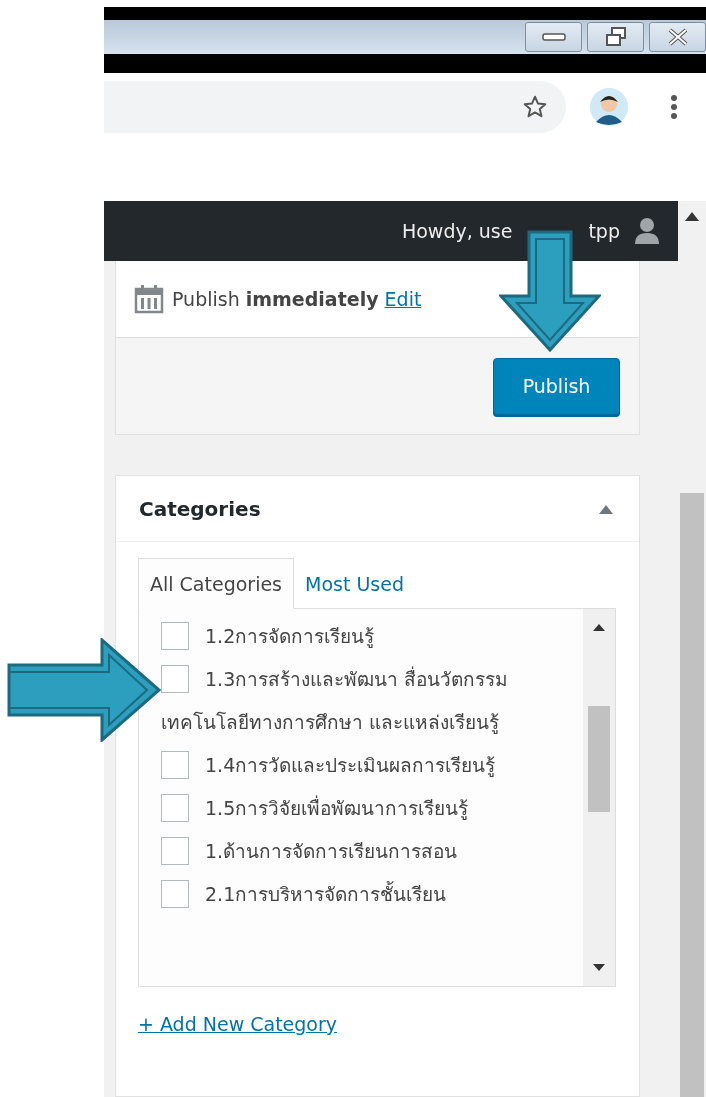 The width and height of the screenshot is (706, 1097). What do you see at coordinates (362, 636) in the screenshot?
I see `category-label: 1.2การจัดการเรียนรู้` at bounding box center [362, 636].